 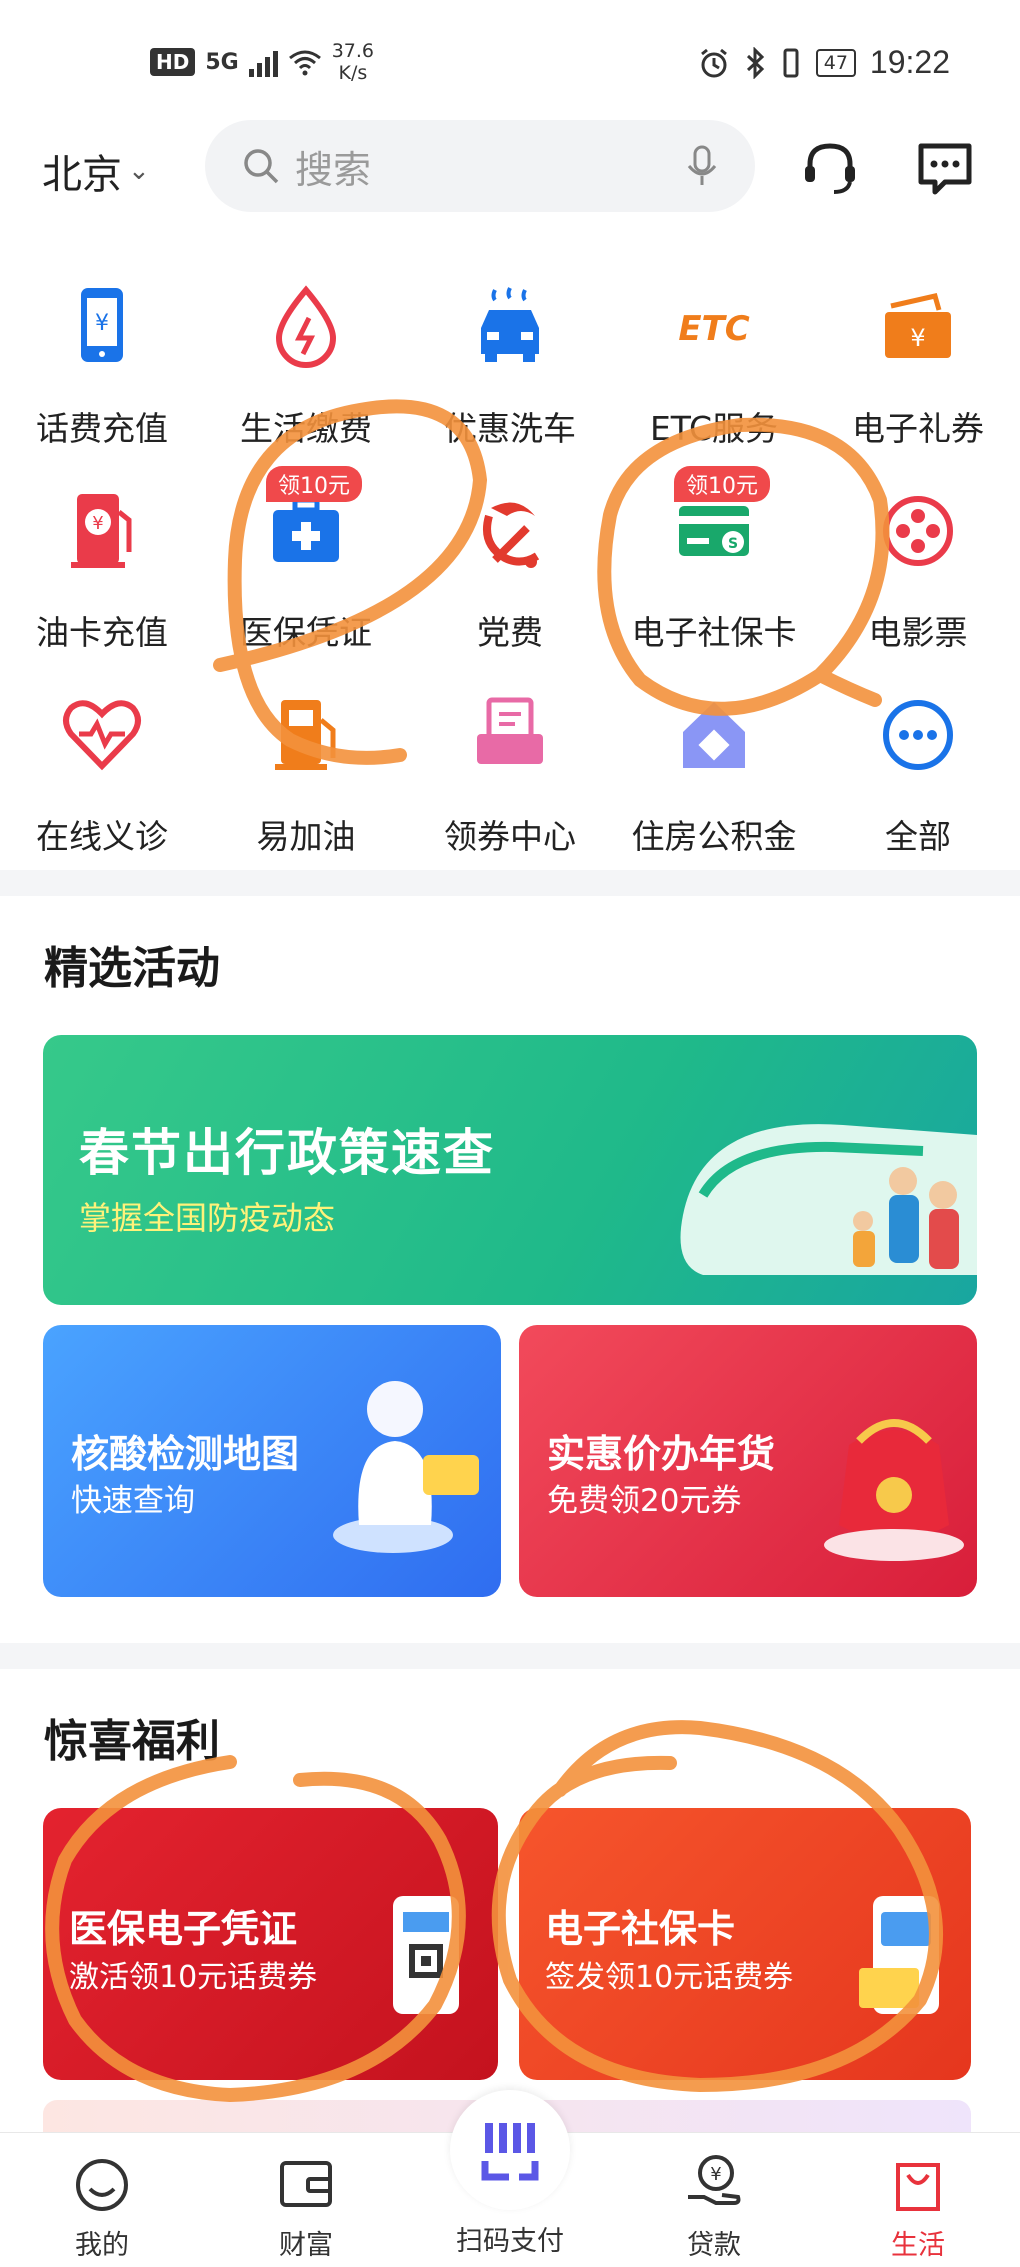 I want to click on bluetooth-icon, so click(x=755, y=62).